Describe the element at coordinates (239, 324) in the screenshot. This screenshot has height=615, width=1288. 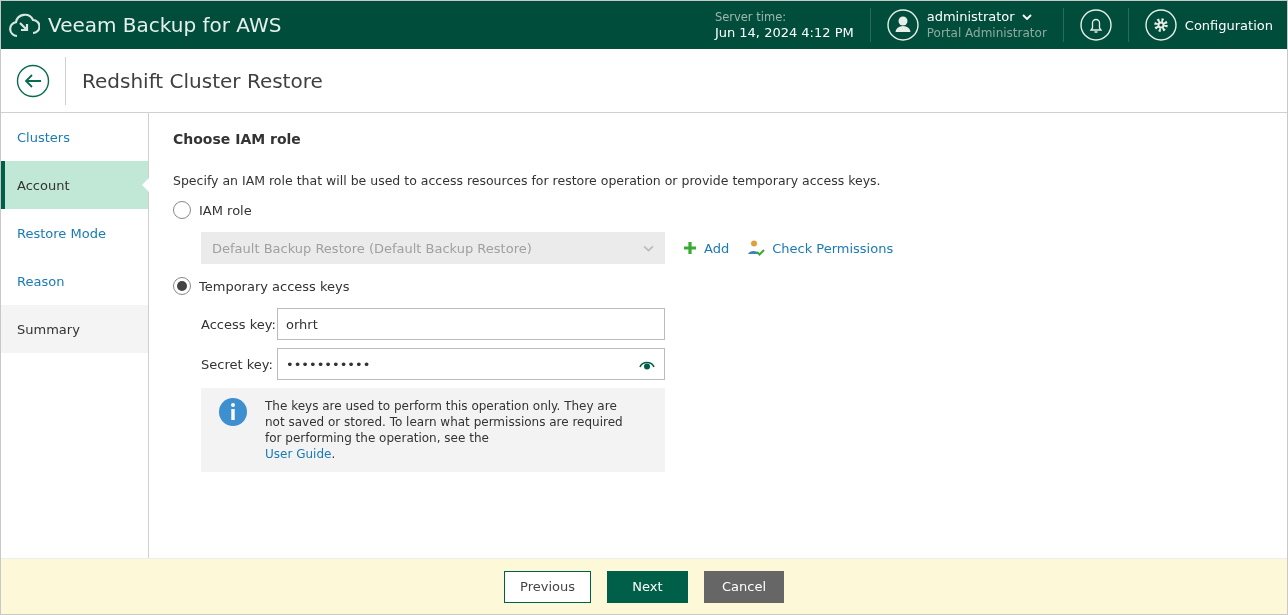
I see `access-key-label: Access key:` at that location.